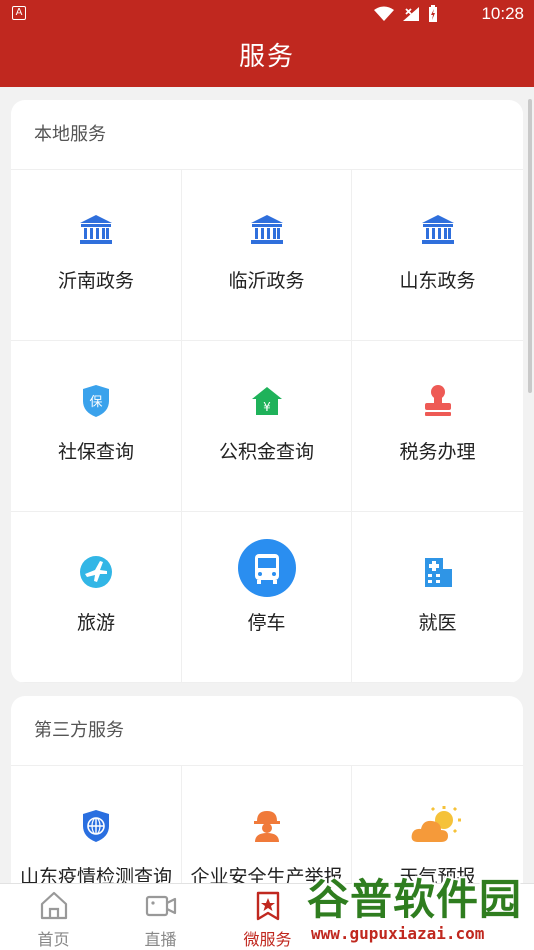  I want to click on service-item-linyi-gov: 临沂政务, so click(267, 255).